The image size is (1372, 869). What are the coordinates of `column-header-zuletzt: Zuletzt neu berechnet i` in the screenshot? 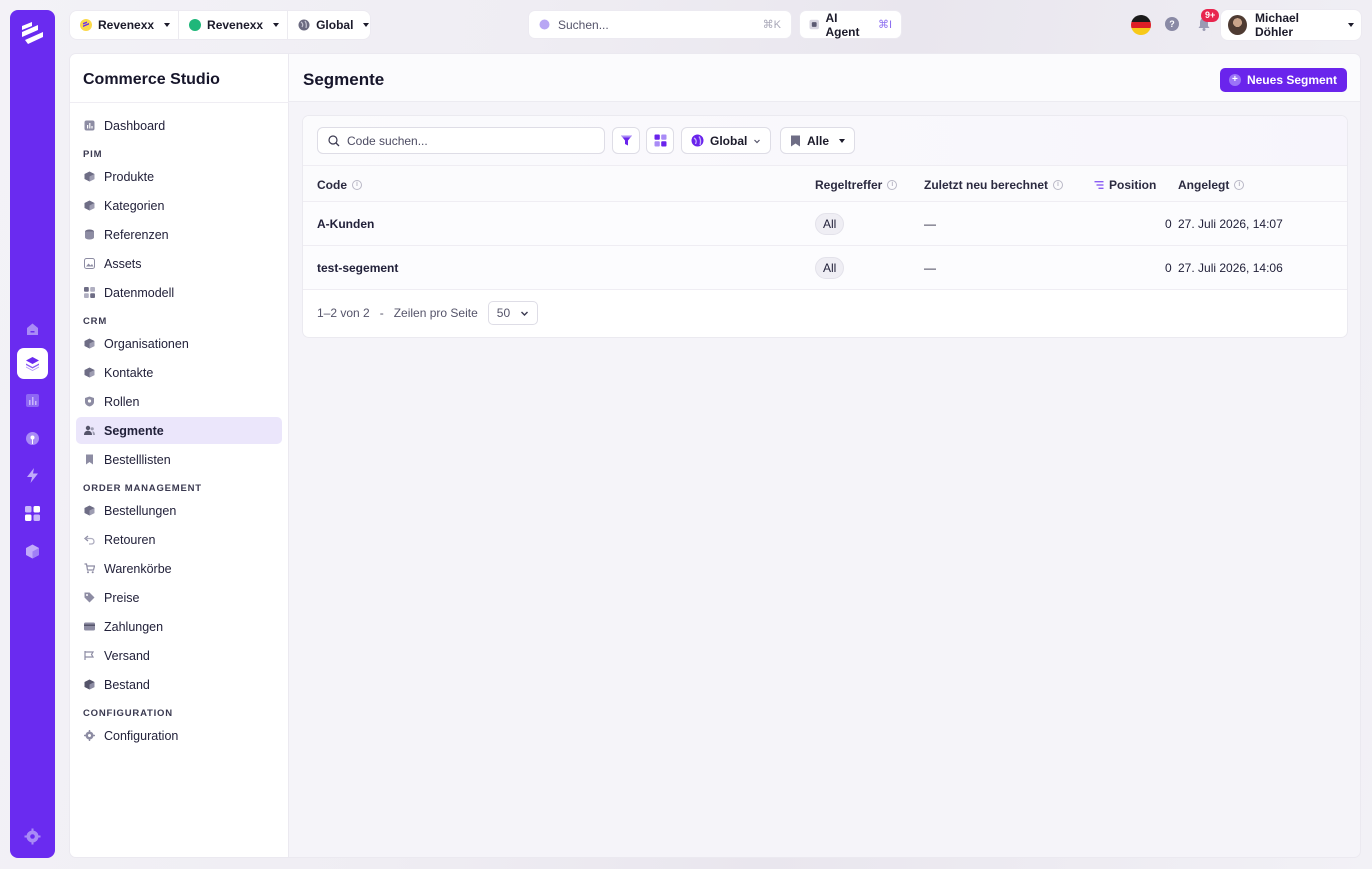 It's located at (994, 185).